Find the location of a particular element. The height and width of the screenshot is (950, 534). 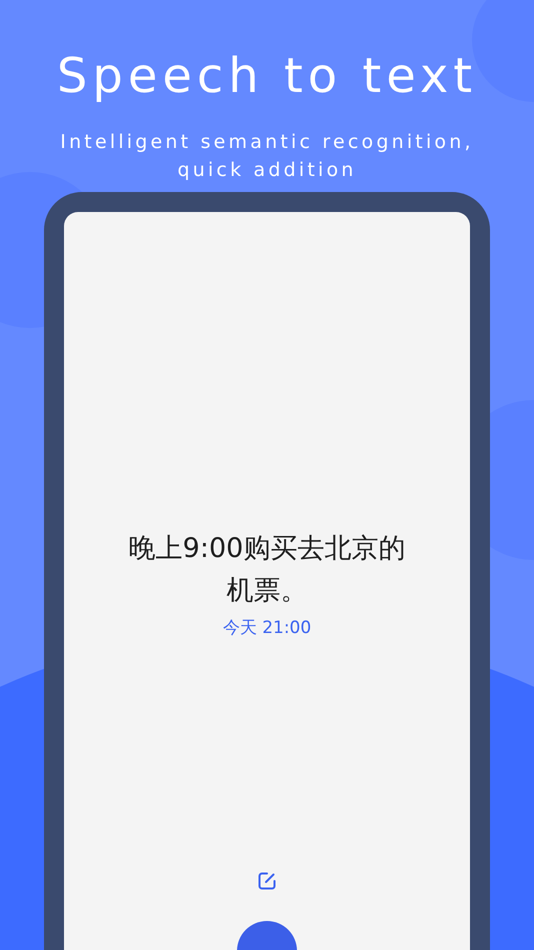

headline: Speech to text is located at coordinates (267, 76).